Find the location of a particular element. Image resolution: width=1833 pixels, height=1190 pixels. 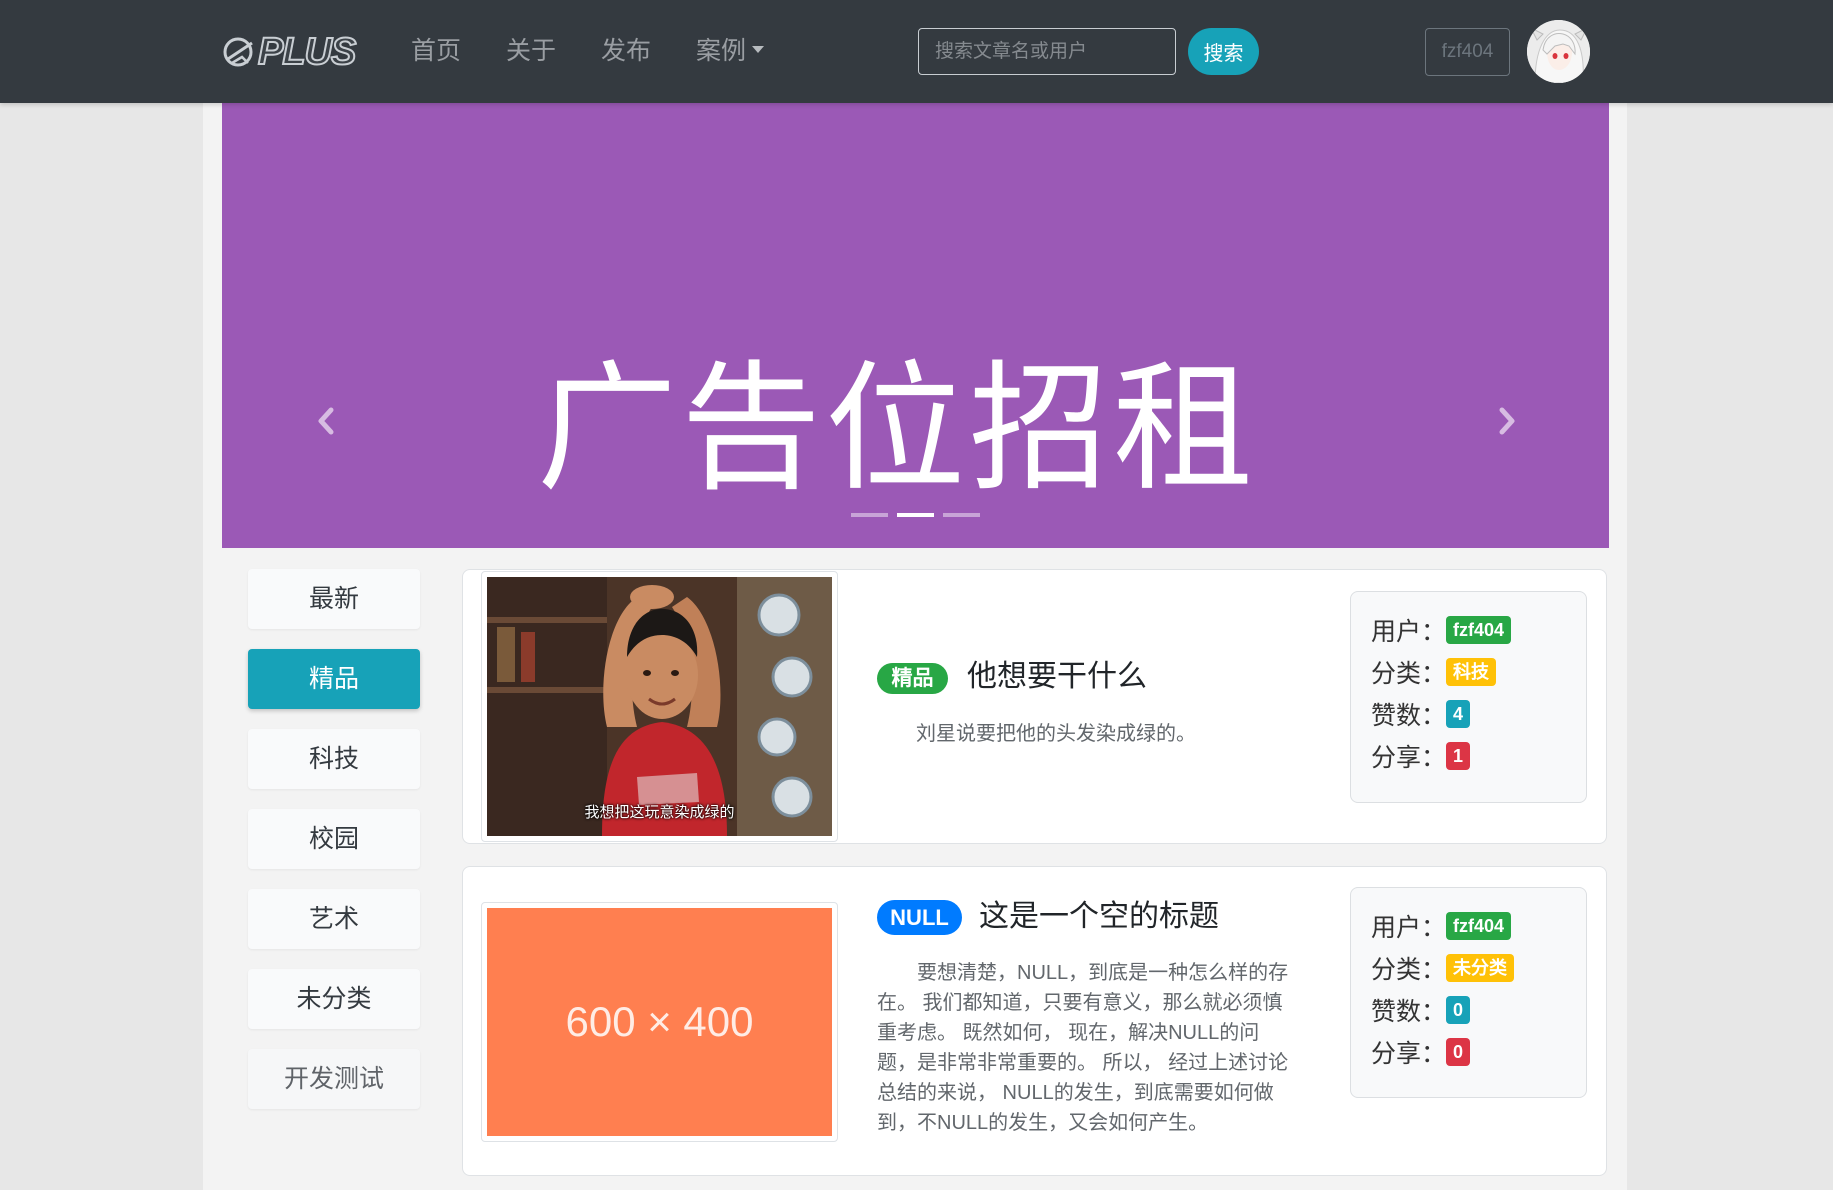

likes-badge: 0 is located at coordinates (1458, 1010).